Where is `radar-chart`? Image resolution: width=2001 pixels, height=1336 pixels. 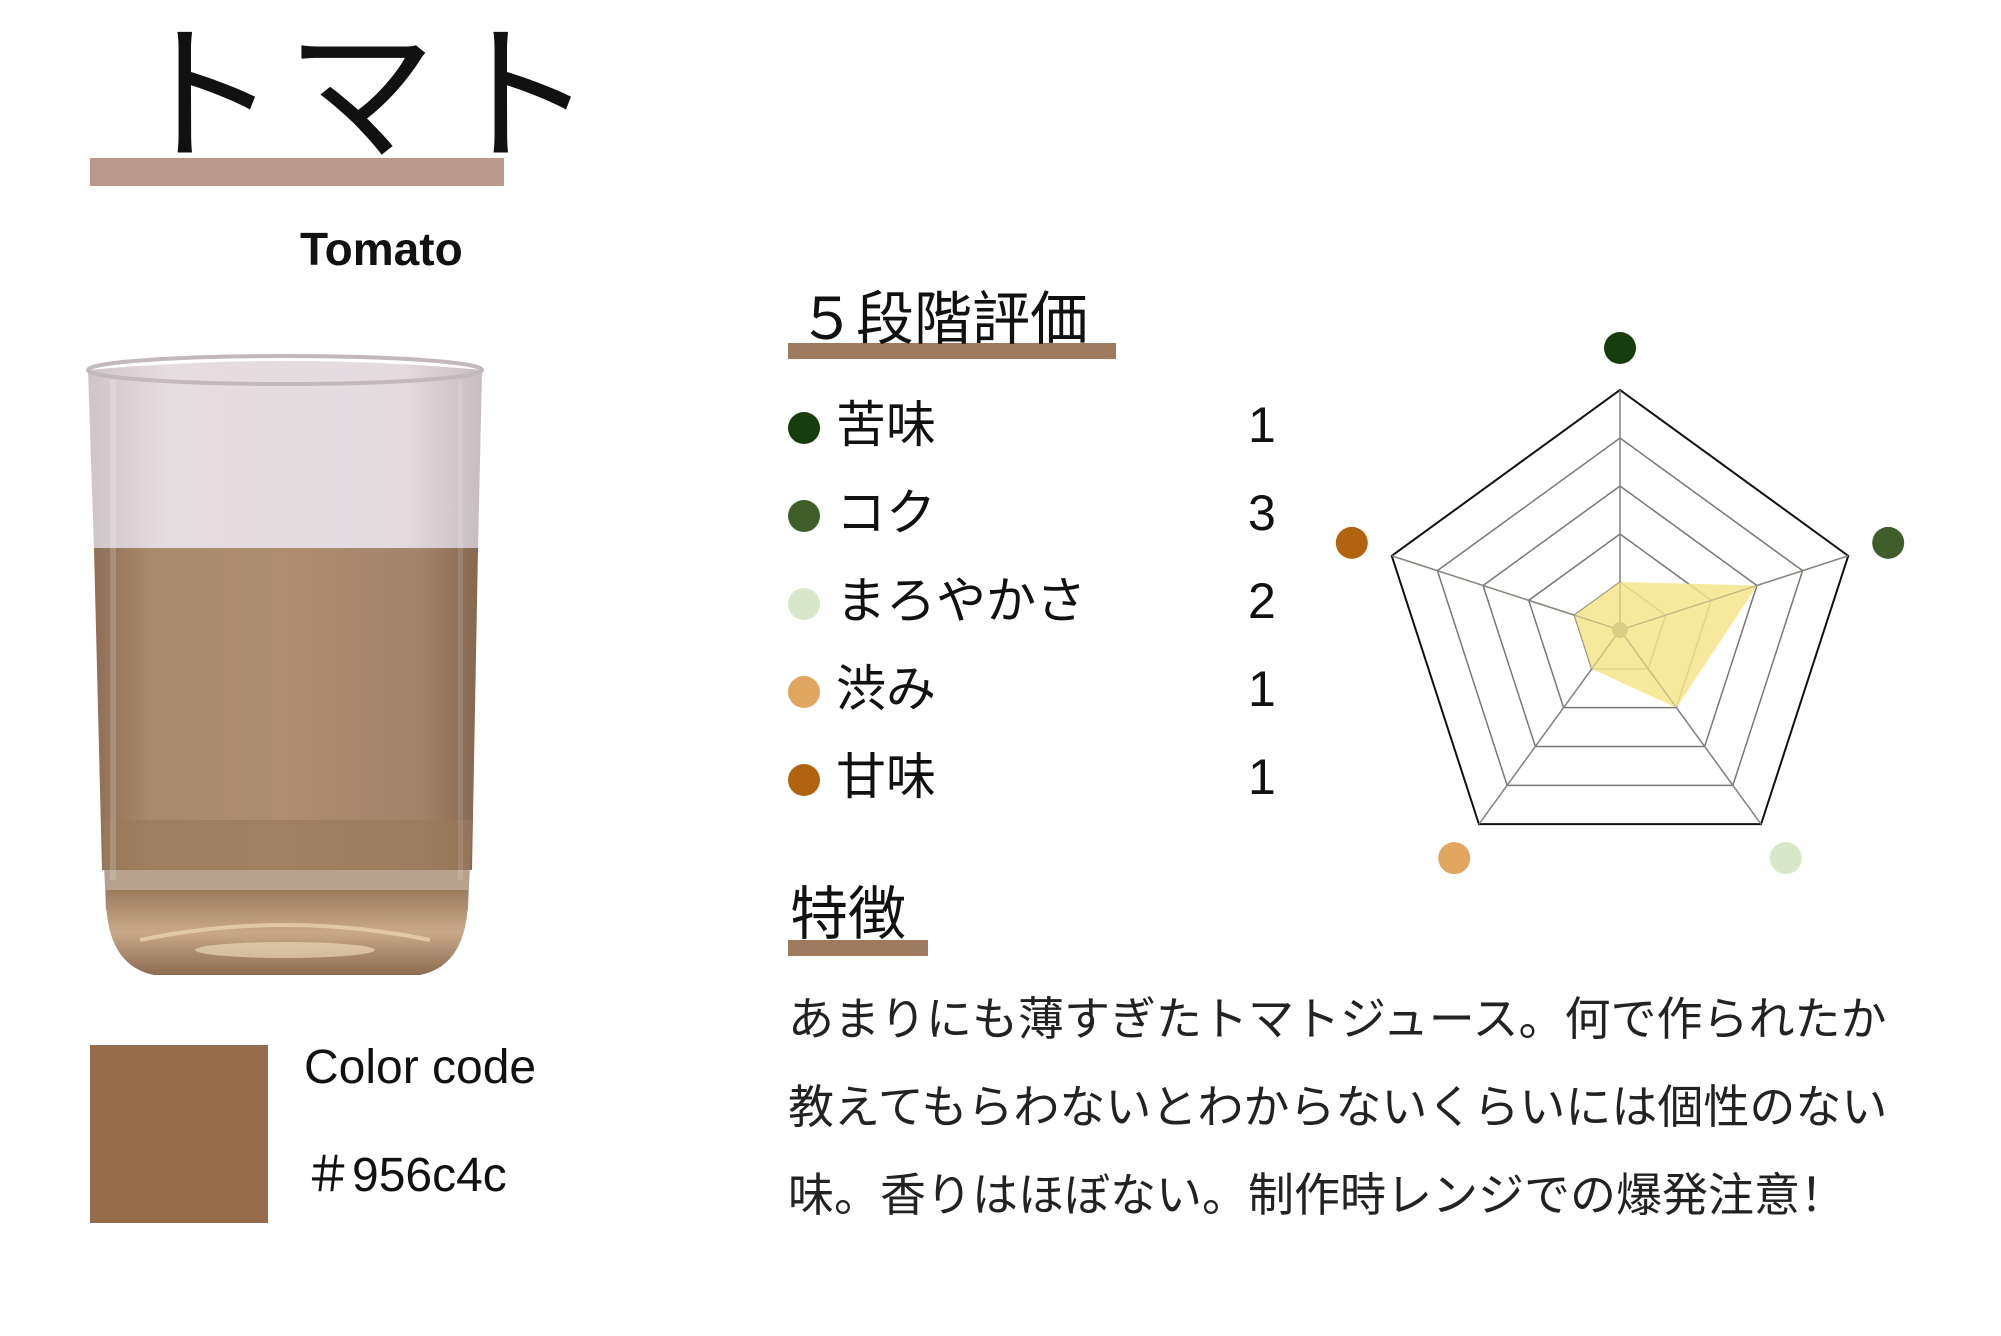
radar-chart is located at coordinates (1620, 603).